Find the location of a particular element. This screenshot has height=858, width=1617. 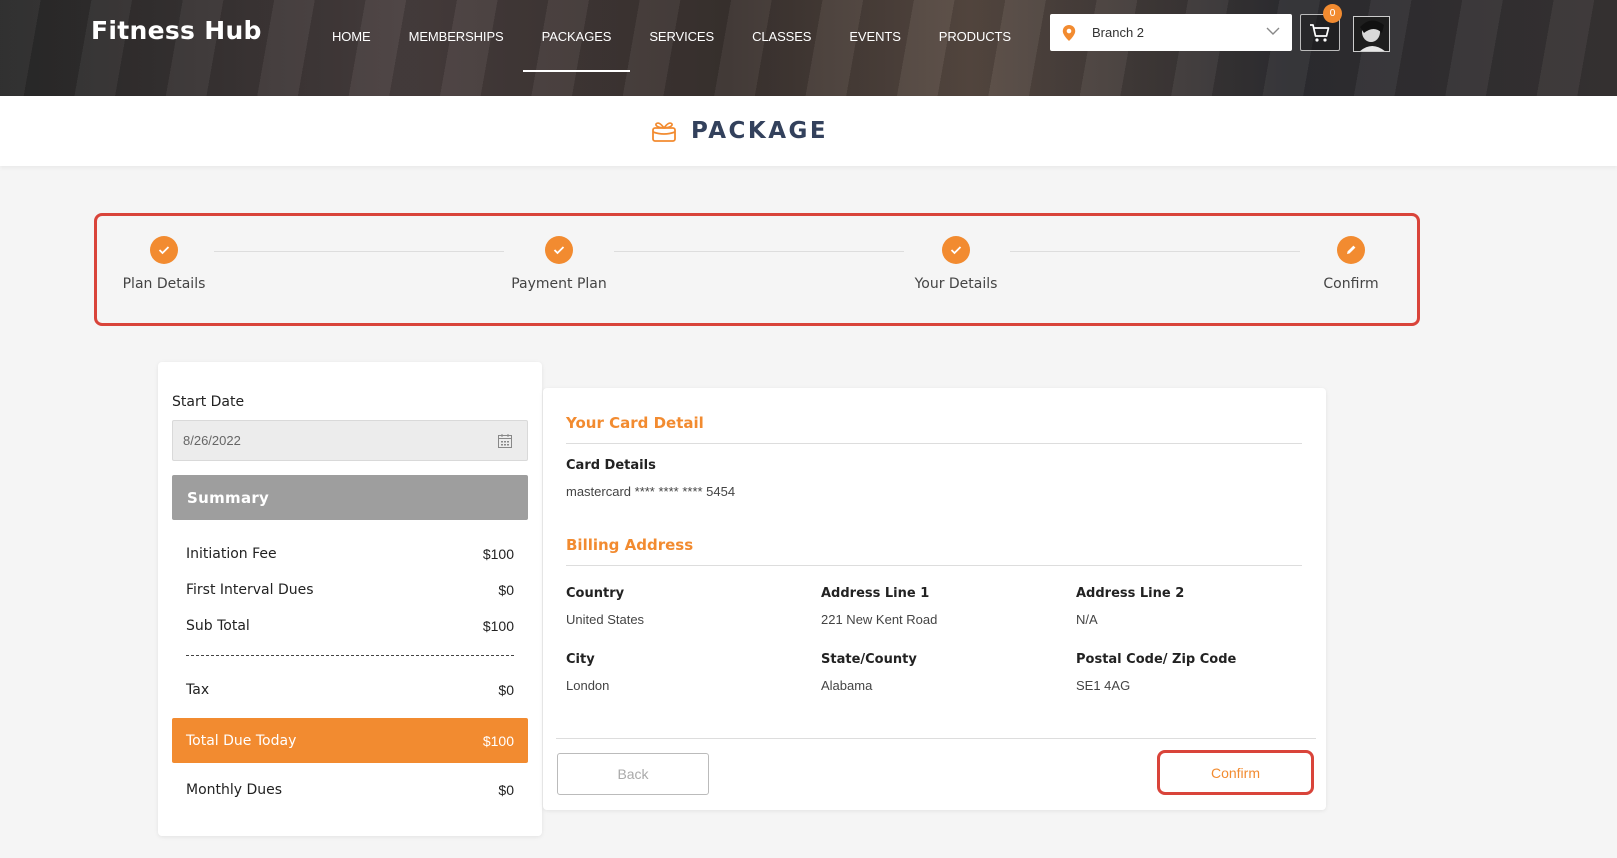

summary-row: First Interval Dues $0 is located at coordinates (350, 590).